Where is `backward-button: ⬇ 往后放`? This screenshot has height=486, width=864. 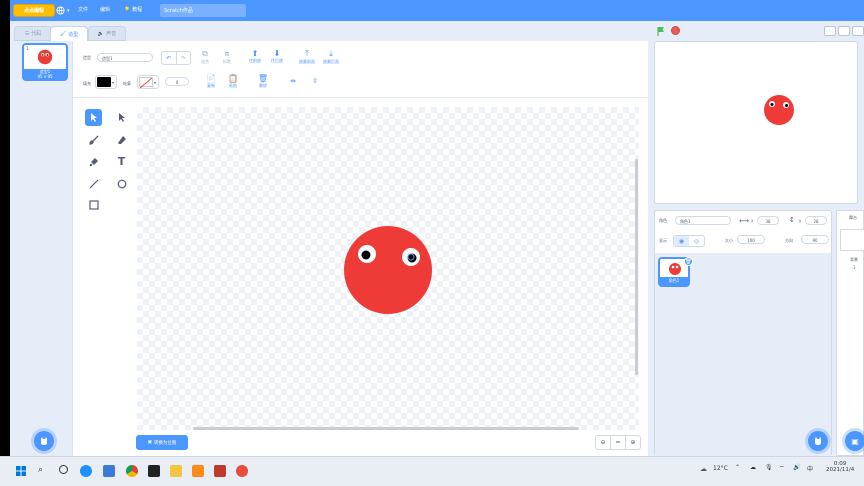
backward-button: ⬇ 往后放 is located at coordinates (277, 56).